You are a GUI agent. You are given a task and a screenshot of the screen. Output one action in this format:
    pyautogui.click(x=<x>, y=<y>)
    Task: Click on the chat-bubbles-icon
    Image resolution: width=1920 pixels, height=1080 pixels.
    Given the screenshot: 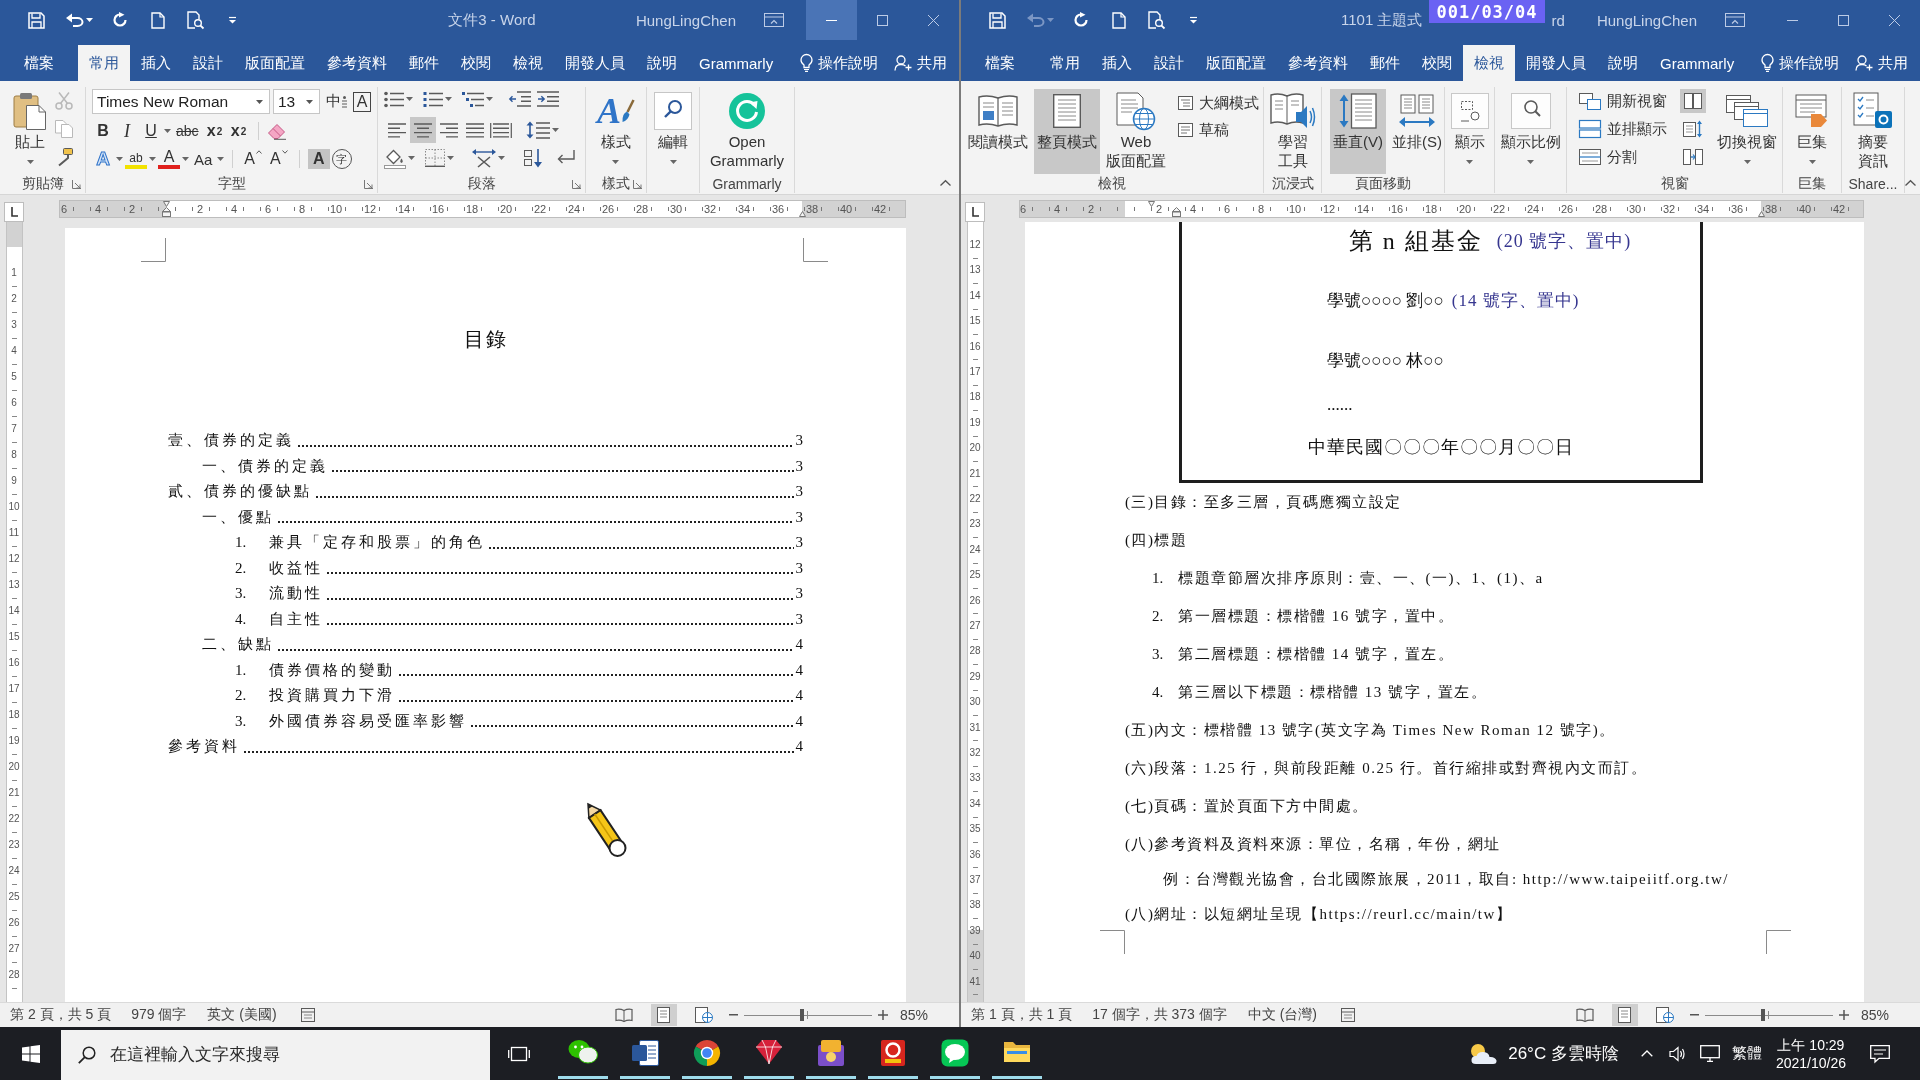 What is the action you would take?
    pyautogui.click(x=583, y=1052)
    